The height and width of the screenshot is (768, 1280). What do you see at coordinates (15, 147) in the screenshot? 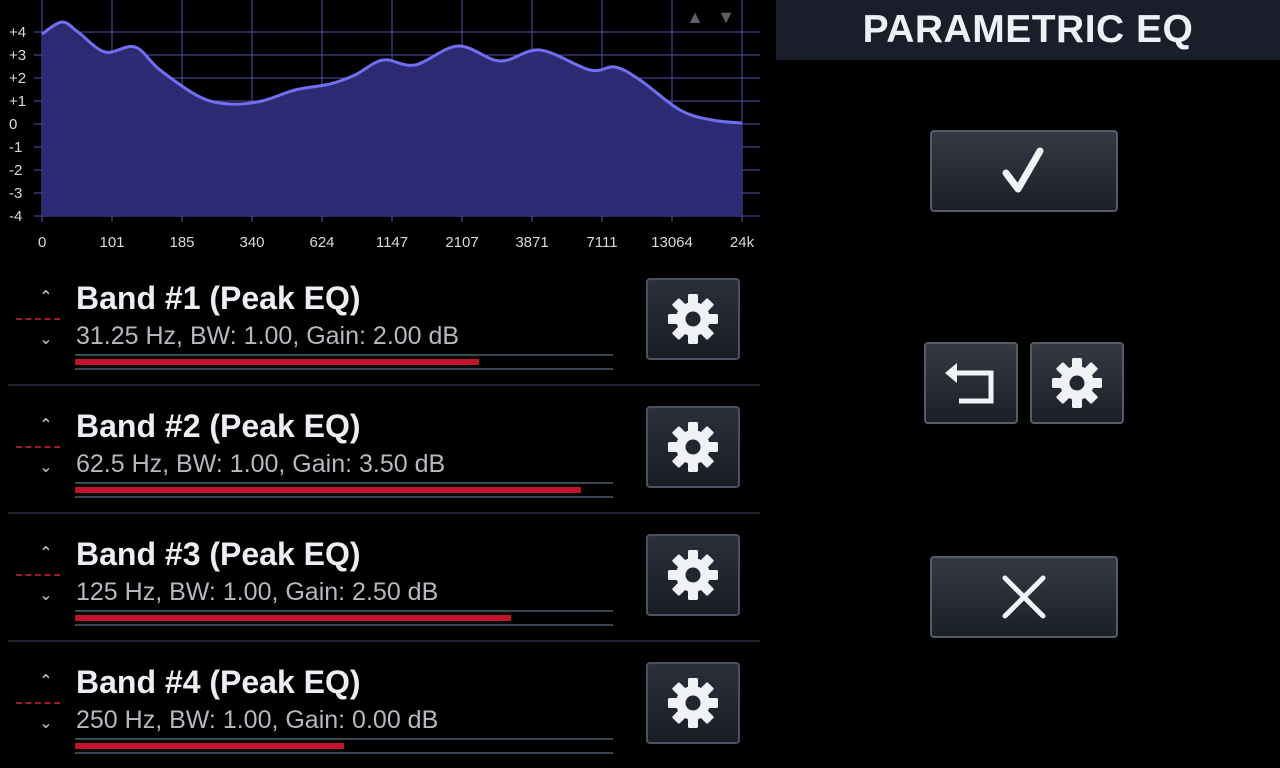
I see `y-tick-label: -1` at bounding box center [15, 147].